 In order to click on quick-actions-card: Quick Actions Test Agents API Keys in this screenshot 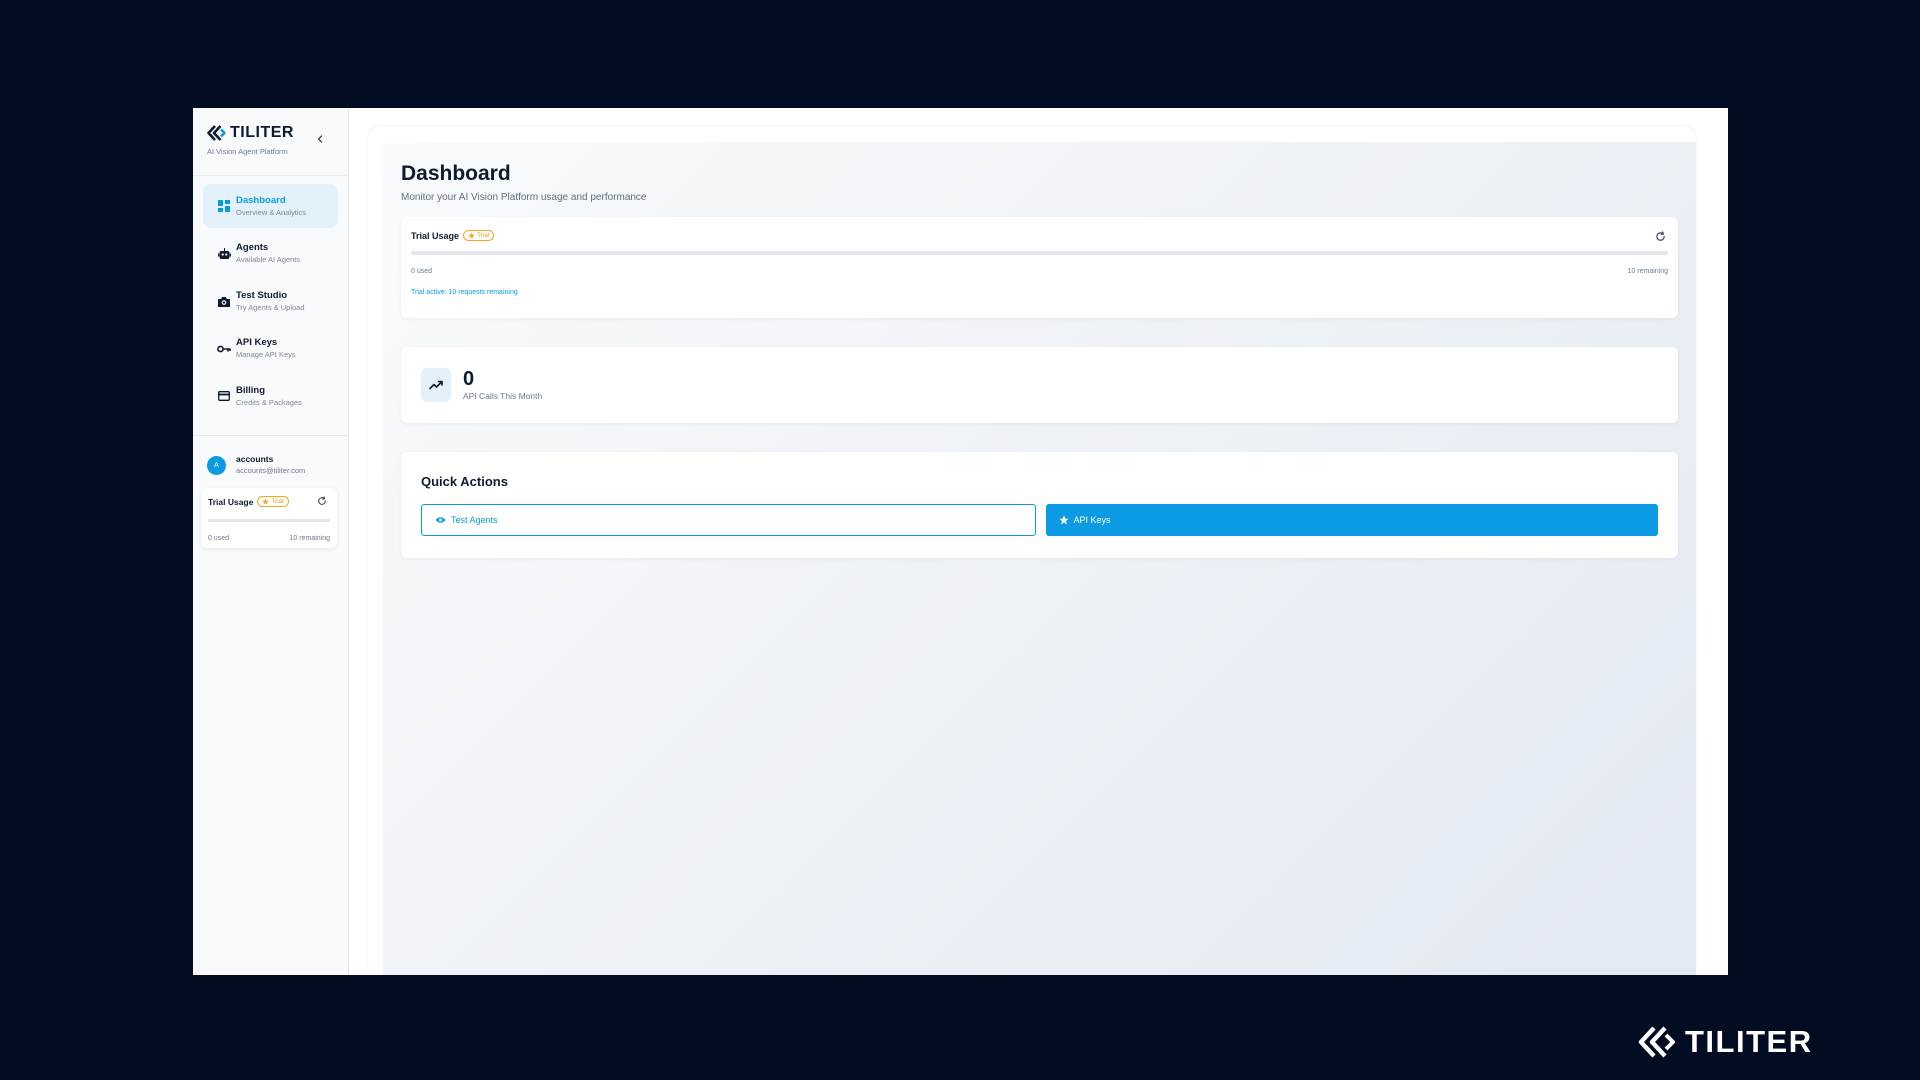, I will do `click(1039, 505)`.